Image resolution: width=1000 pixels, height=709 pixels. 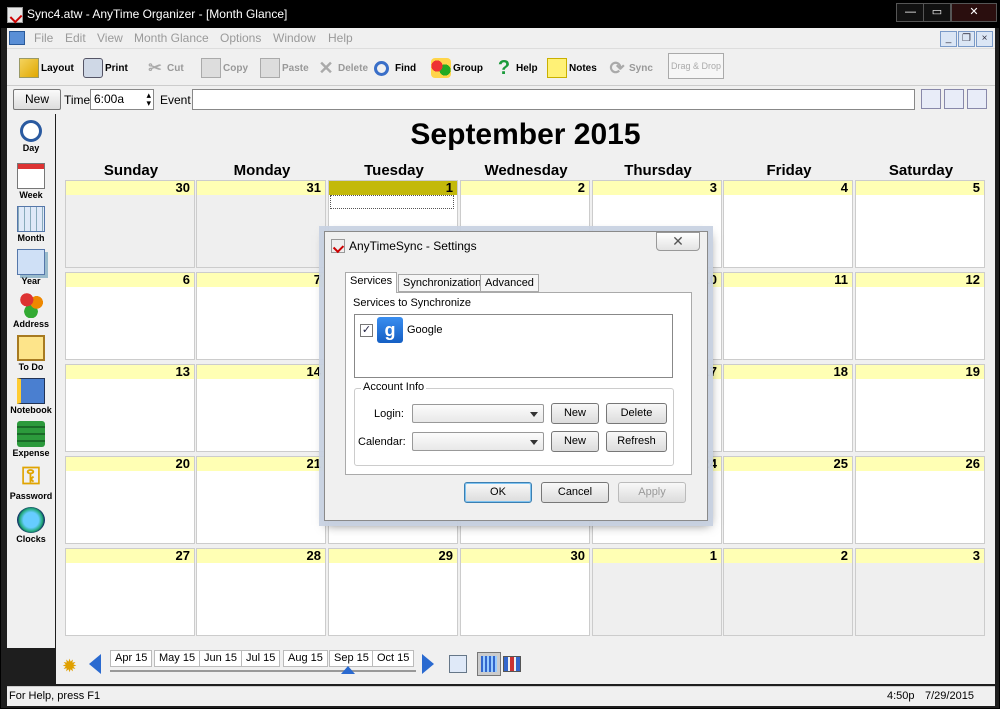 What do you see at coordinates (575, 492) in the screenshot?
I see `cancel-button: Cancel` at bounding box center [575, 492].